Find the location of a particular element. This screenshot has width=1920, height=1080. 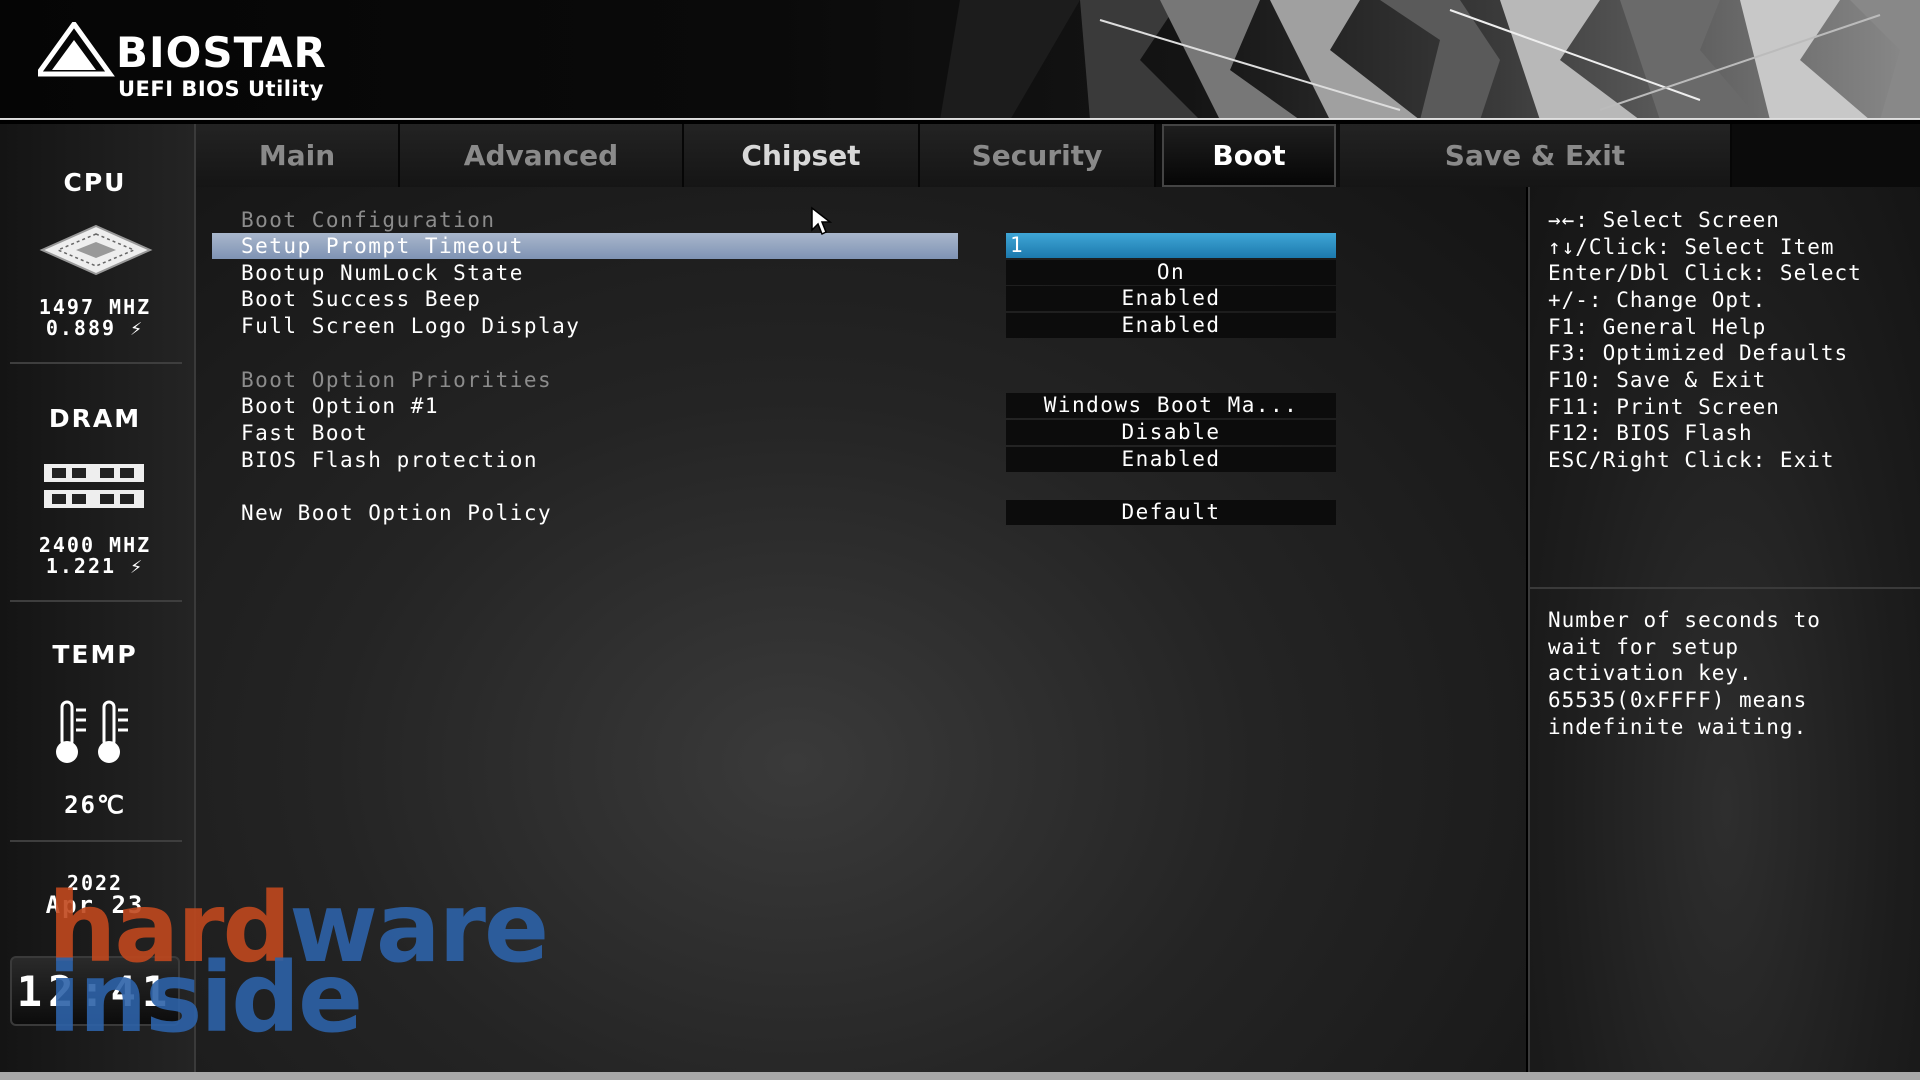

dram-voltage: 1.221 ⚡ is located at coordinates (95, 566).